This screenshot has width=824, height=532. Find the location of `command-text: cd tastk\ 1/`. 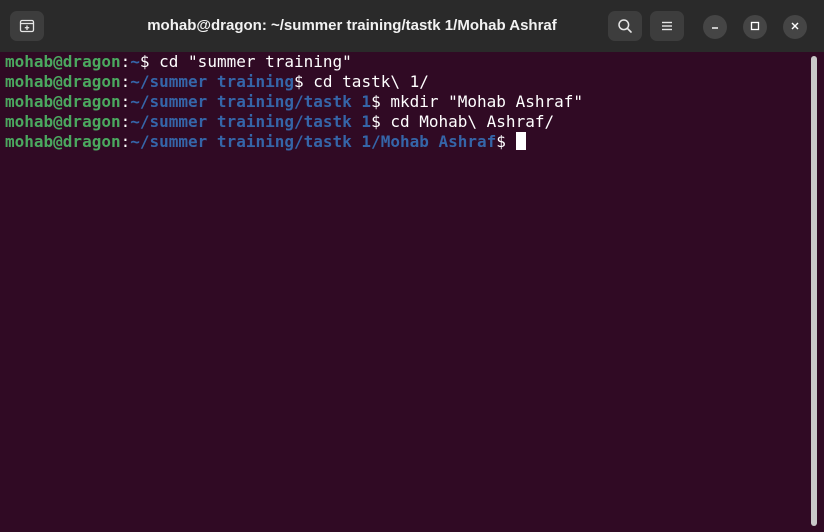

command-text: cd tastk\ 1/ is located at coordinates (366, 81).